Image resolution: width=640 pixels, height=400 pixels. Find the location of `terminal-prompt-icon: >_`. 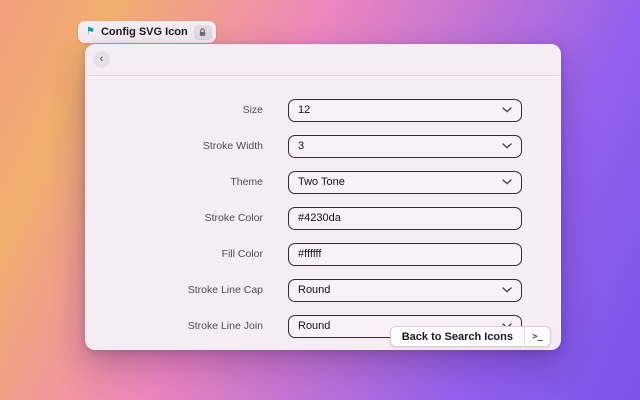

terminal-prompt-icon: >_ is located at coordinates (537, 336).